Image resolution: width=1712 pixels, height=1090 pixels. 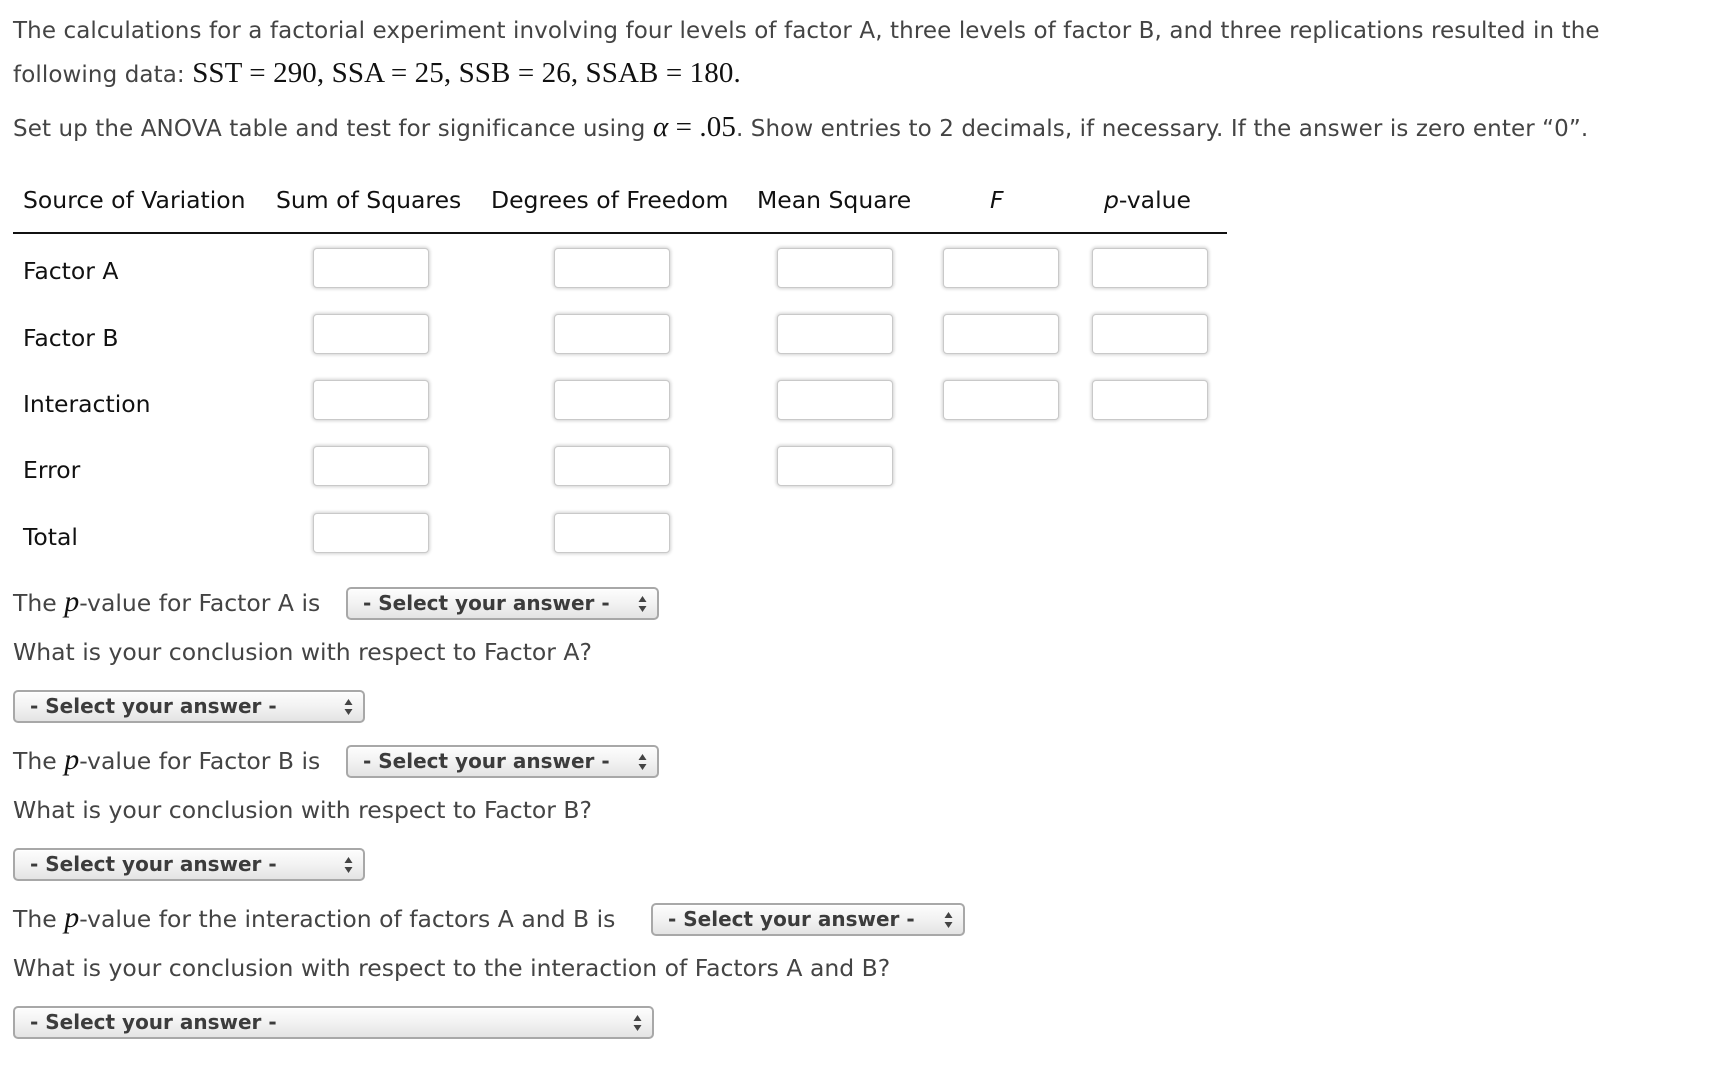 I want to click on factor-a-pvalue-select: - Select your answer -, so click(x=502, y=603).